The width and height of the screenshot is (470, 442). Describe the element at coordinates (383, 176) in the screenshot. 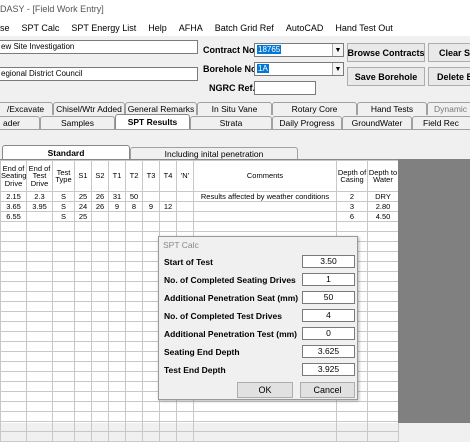

I see `col-header: Depth to Water` at that location.